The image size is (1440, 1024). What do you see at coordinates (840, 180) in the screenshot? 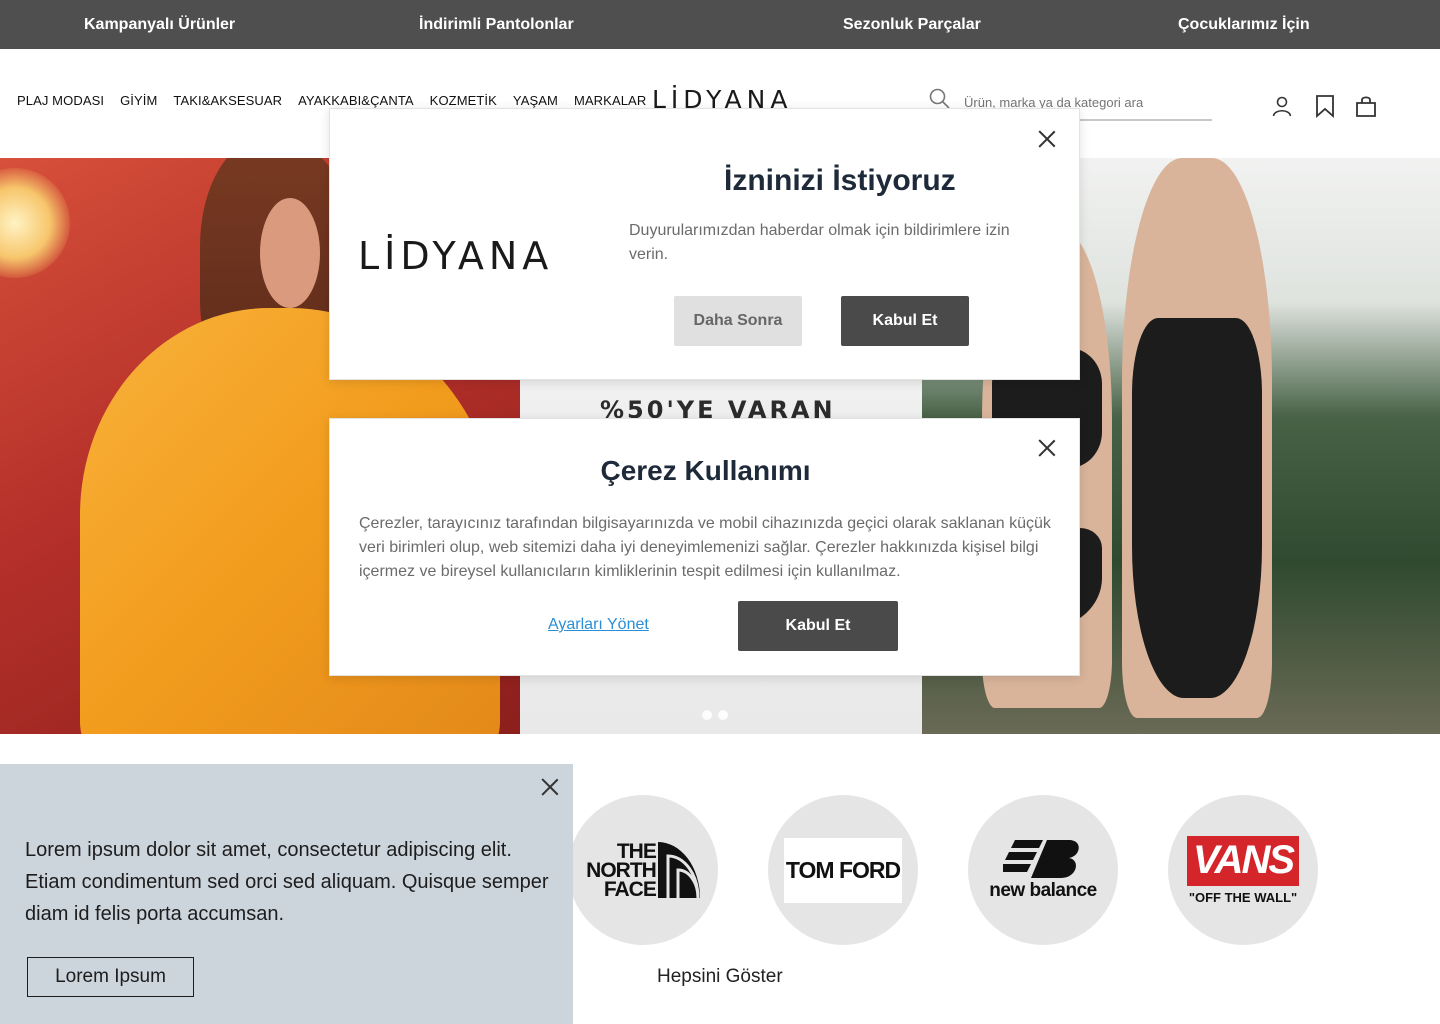
I see `modal-title: İzninizi İstiyoruz` at bounding box center [840, 180].